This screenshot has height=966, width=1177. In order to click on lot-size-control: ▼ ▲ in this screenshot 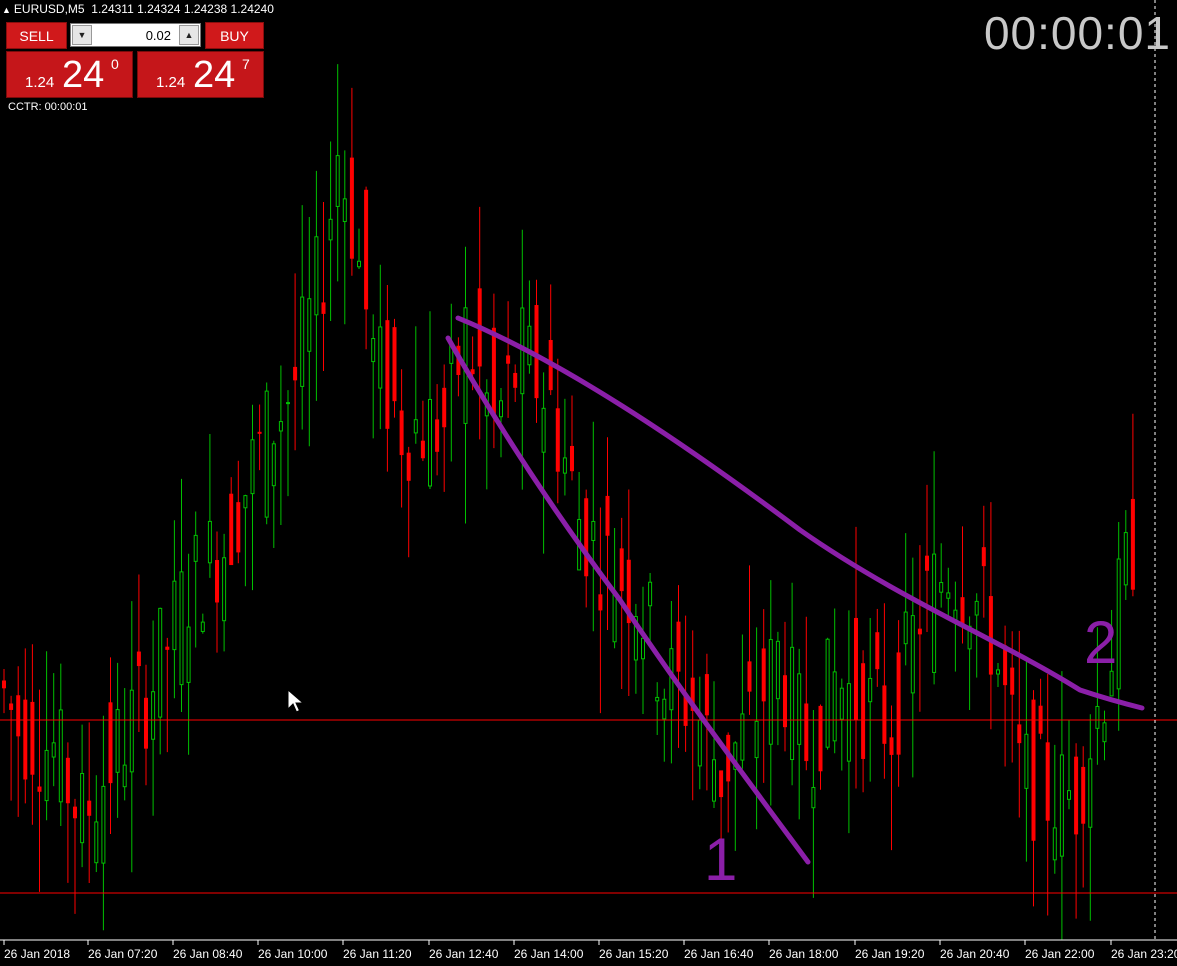, I will do `click(135, 35)`.